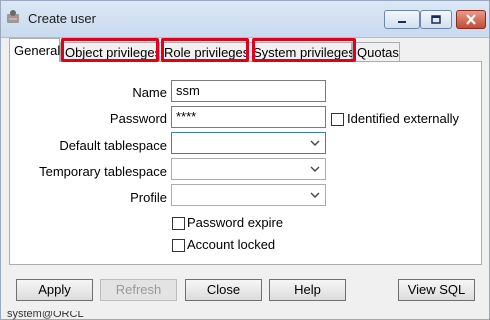 This screenshot has height=320, width=490. What do you see at coordinates (148, 197) in the screenshot?
I see `profile-label: Profile` at bounding box center [148, 197].